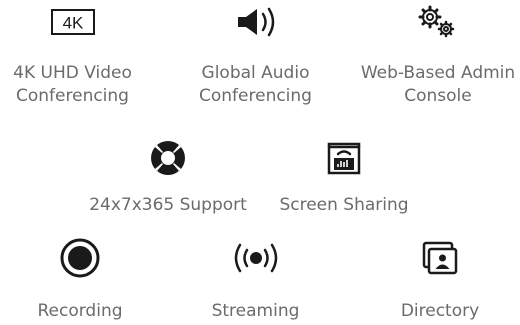 The width and height of the screenshot is (520, 325). What do you see at coordinates (440, 281) in the screenshot?
I see `feature-directory: Directory` at bounding box center [440, 281].